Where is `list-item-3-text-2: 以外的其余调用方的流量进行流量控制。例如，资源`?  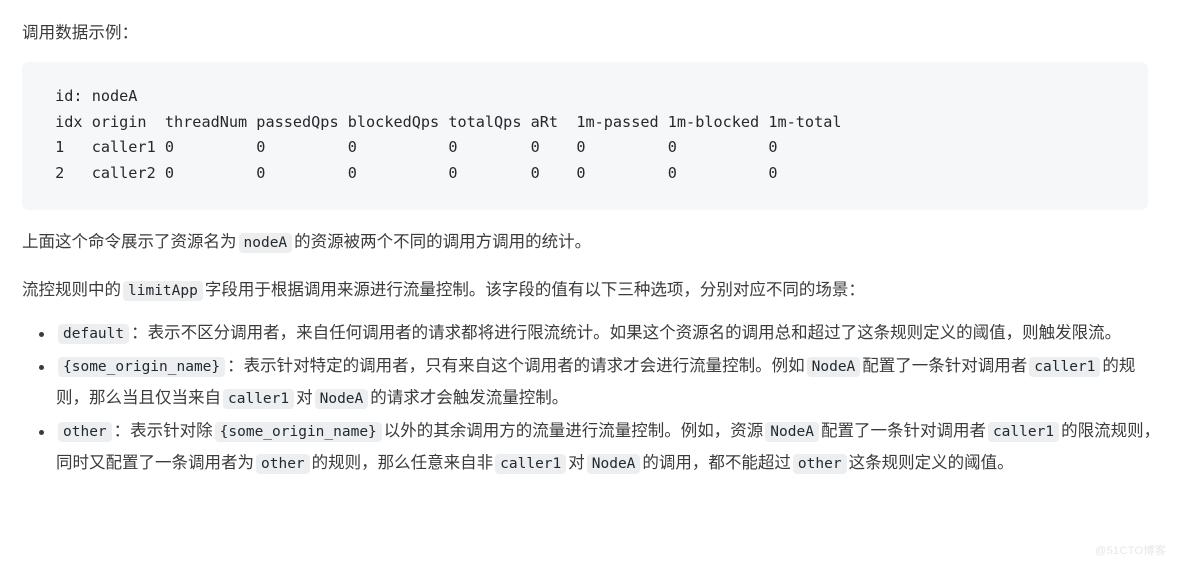 list-item-3-text-2: 以外的其余调用方的流量进行流量控制。例如，资源 is located at coordinates (573, 431).